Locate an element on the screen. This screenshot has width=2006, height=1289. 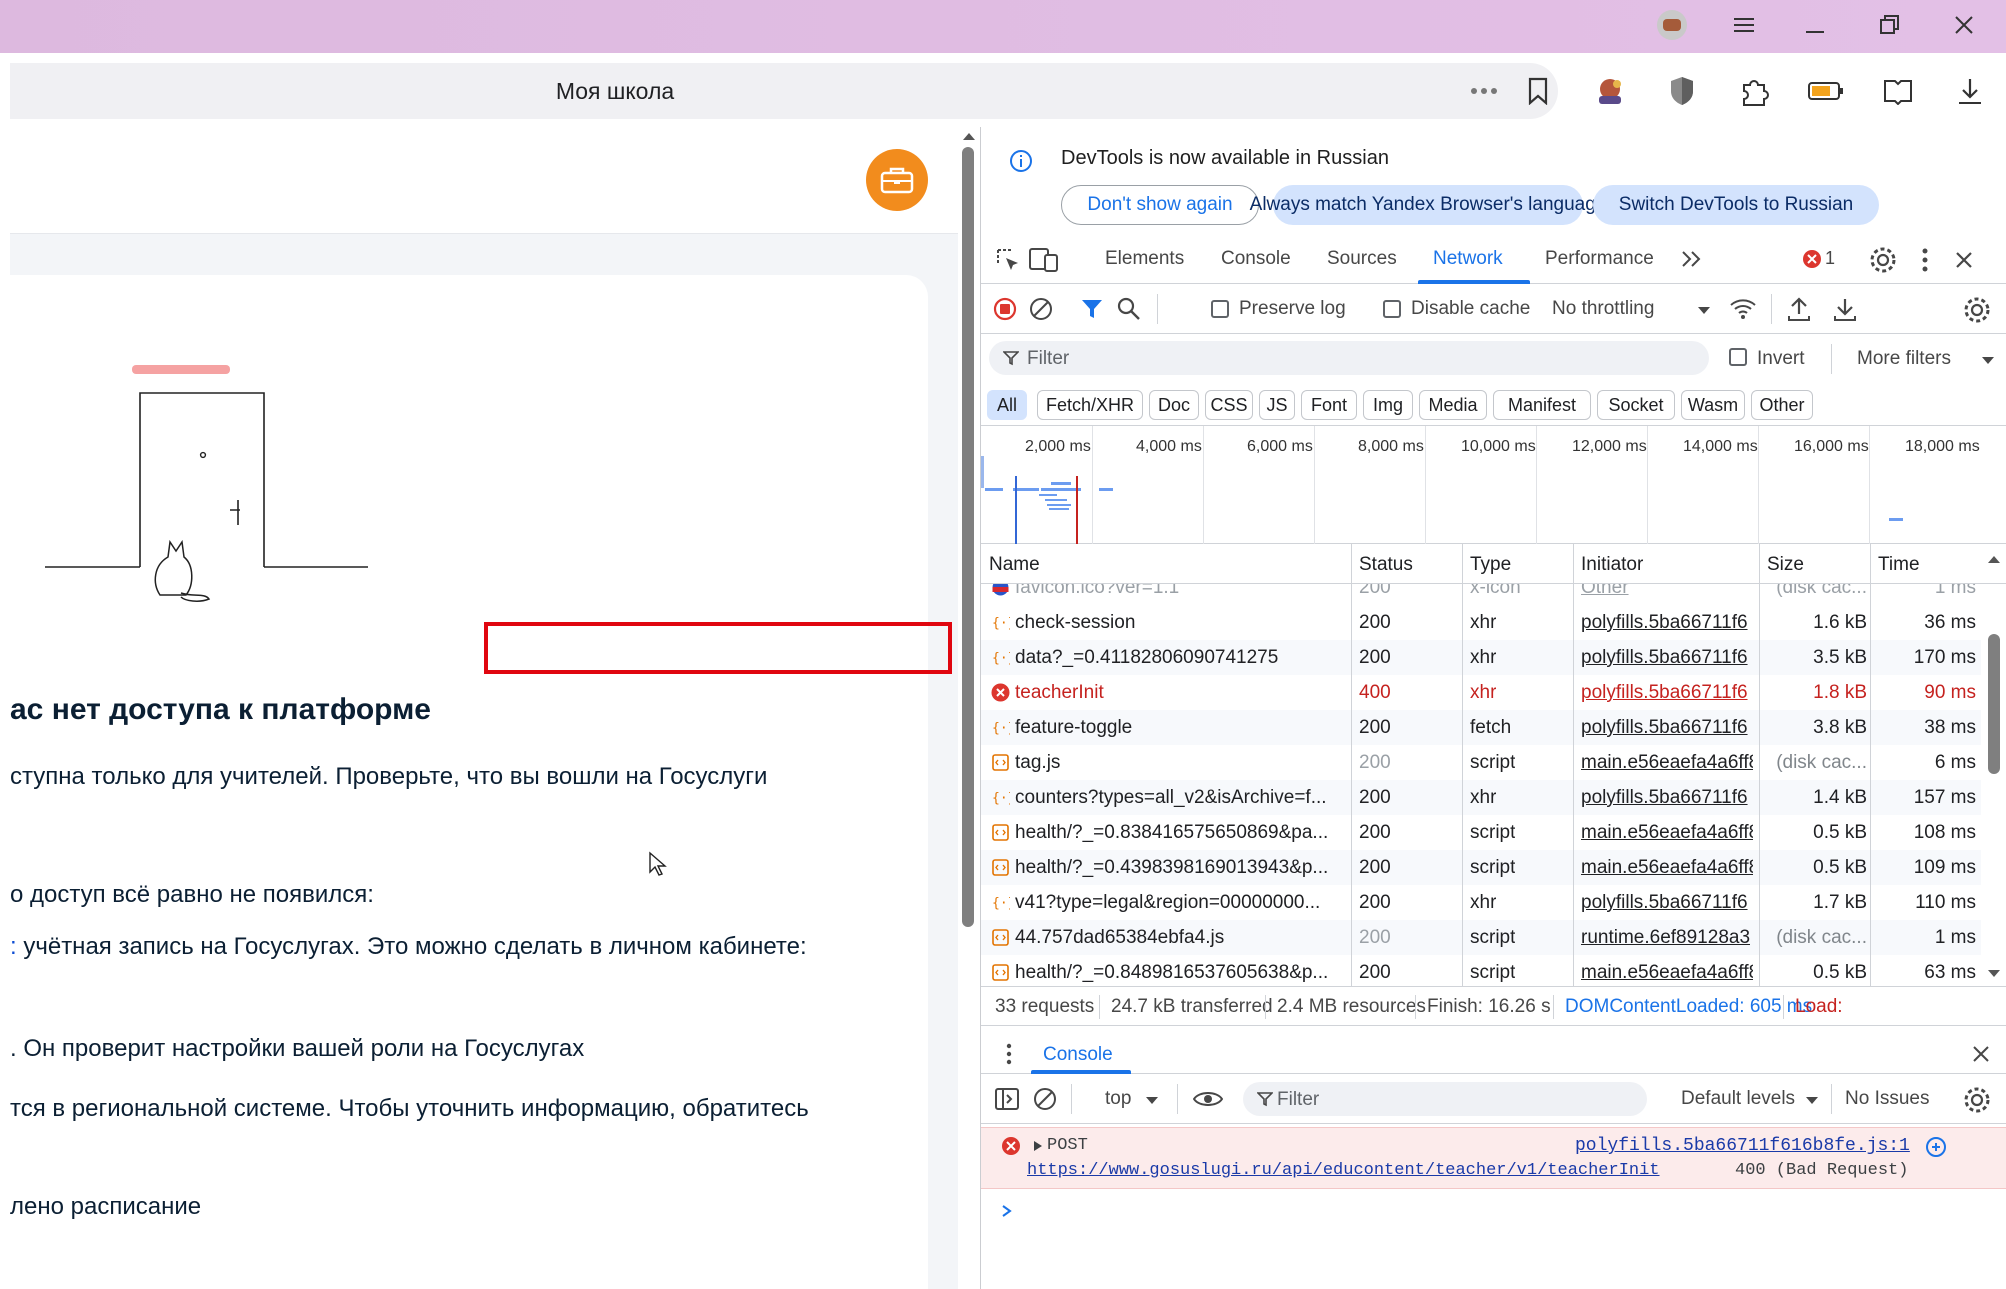
col-initiator: Initiator is located at coordinates (1612, 565).